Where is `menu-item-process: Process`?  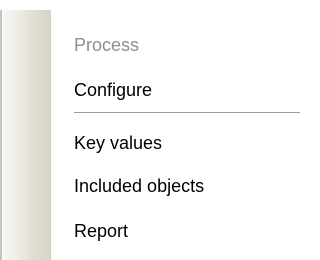 menu-item-process: Process is located at coordinates (184, 45).